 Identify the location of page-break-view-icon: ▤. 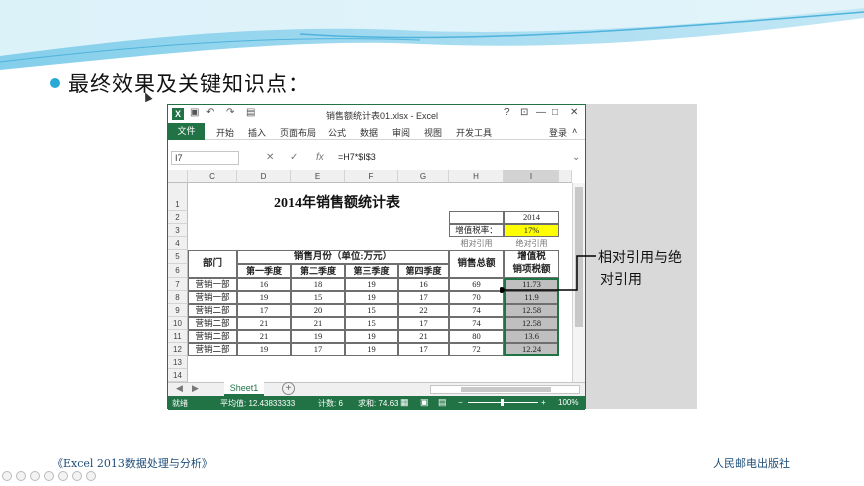
(442, 402).